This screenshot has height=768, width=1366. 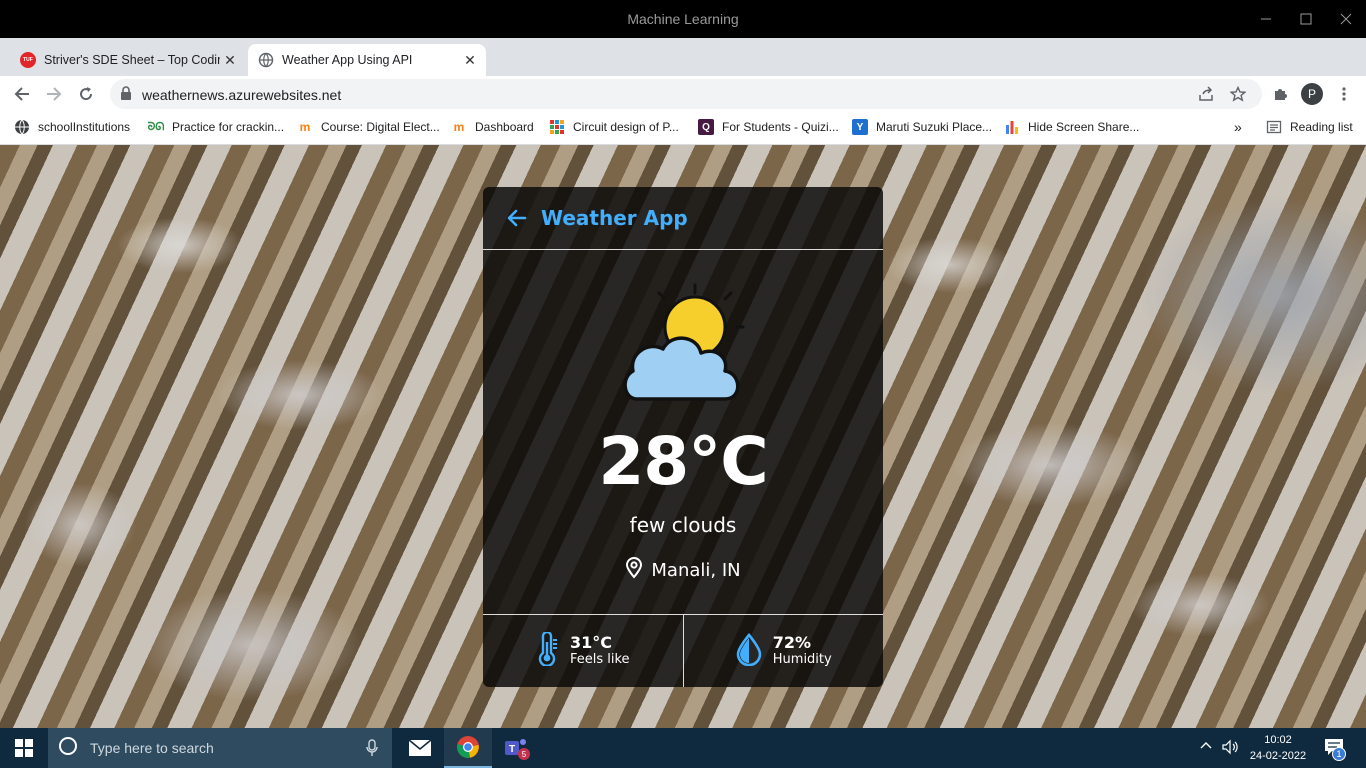 What do you see at coordinates (512, 749) in the screenshot?
I see `svg-text: T` at bounding box center [512, 749].